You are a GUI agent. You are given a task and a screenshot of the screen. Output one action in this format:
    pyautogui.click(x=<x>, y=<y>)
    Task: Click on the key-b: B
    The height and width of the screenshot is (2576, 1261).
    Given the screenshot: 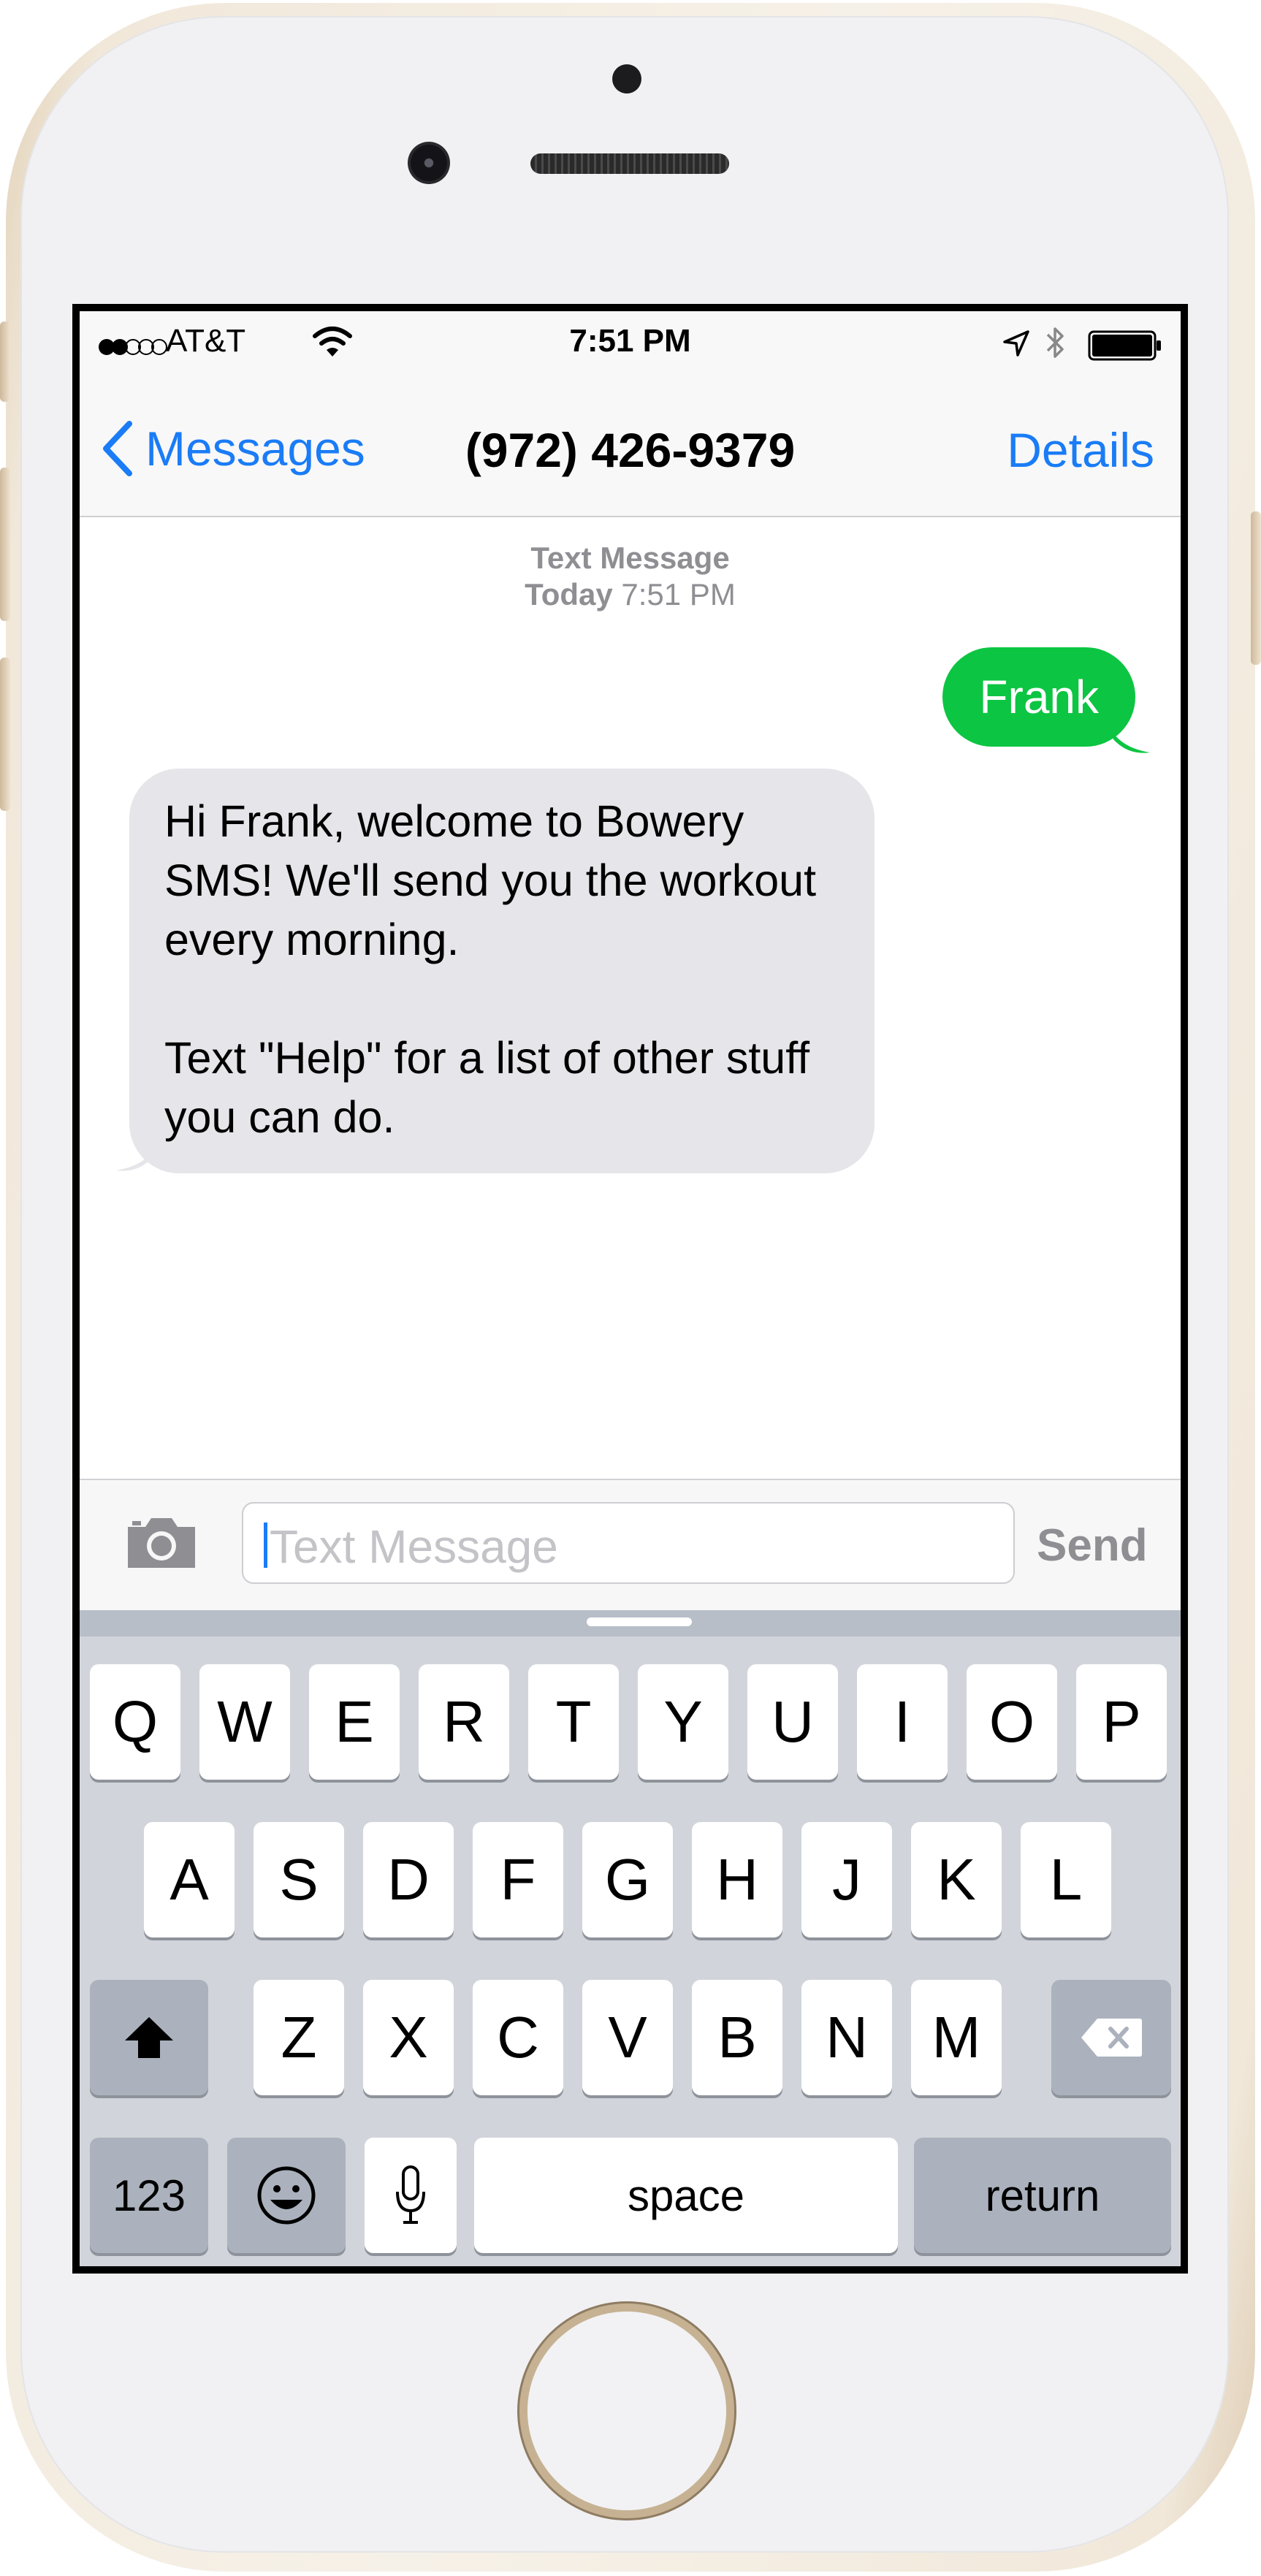 What is the action you would take?
    pyautogui.click(x=737, y=2038)
    